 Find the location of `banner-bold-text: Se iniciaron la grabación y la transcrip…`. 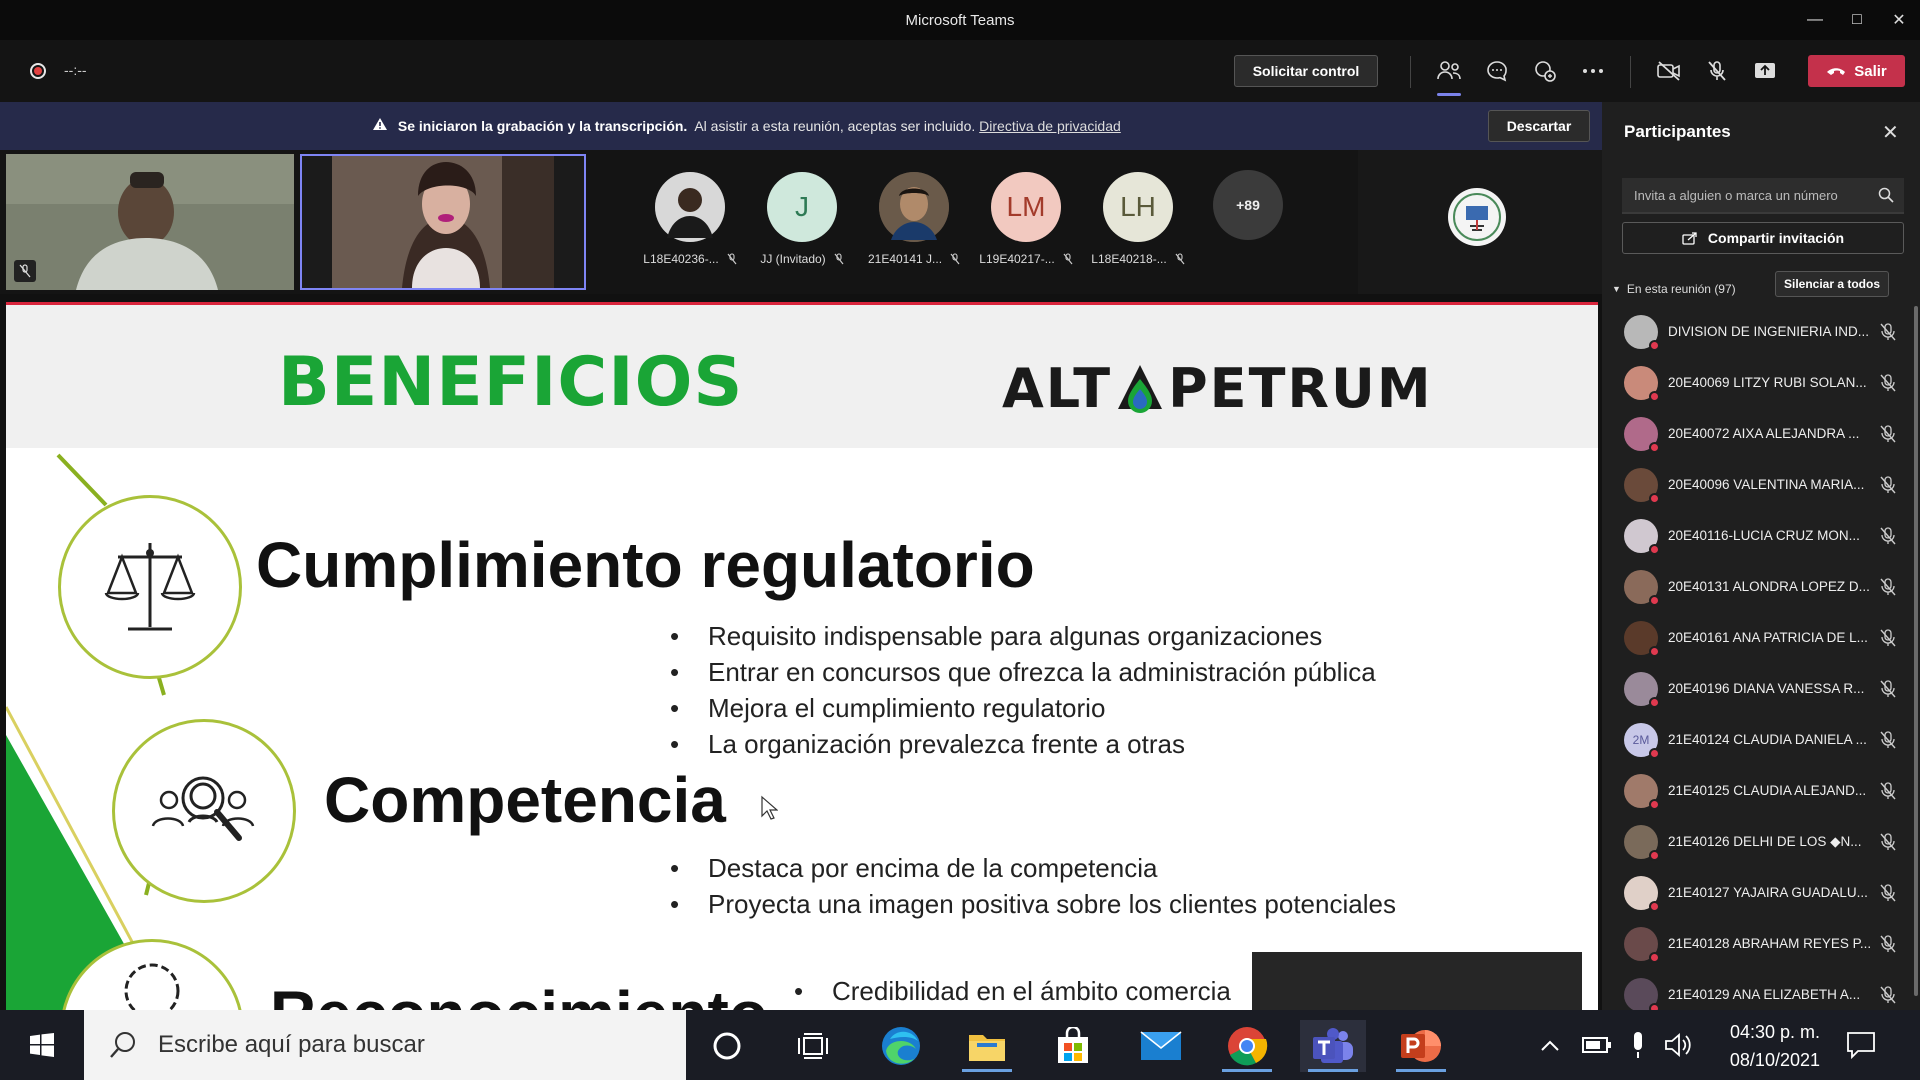

banner-bold-text: Se iniciaron la grabación y la transcrip… is located at coordinates (542, 126).